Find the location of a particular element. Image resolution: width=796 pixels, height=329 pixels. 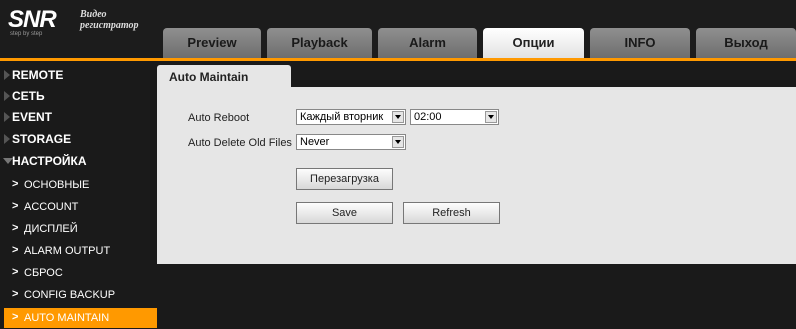

sidebar-item-config-backup: > CONFIG BACKUP is located at coordinates (80, 295).